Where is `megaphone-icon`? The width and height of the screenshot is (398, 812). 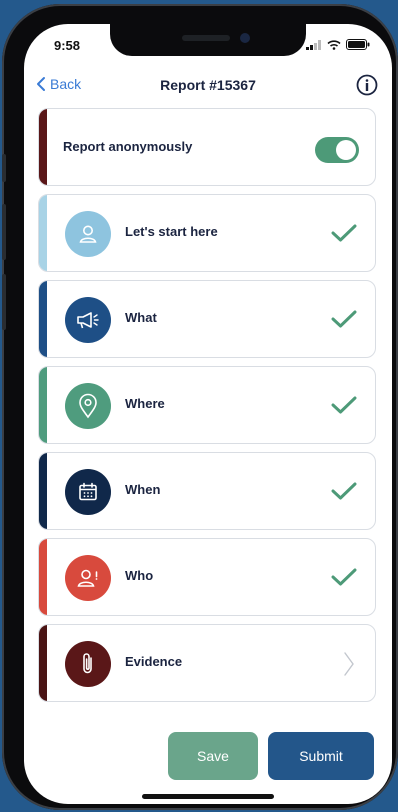
megaphone-icon is located at coordinates (88, 320).